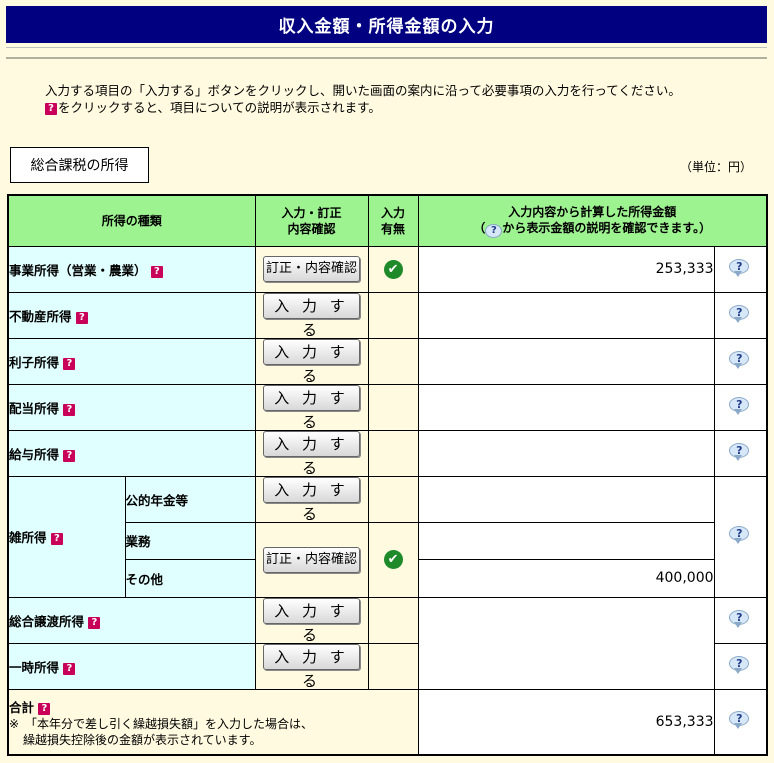 This screenshot has width=774, height=763. I want to click on row-label: 利子所得, so click(34, 362).